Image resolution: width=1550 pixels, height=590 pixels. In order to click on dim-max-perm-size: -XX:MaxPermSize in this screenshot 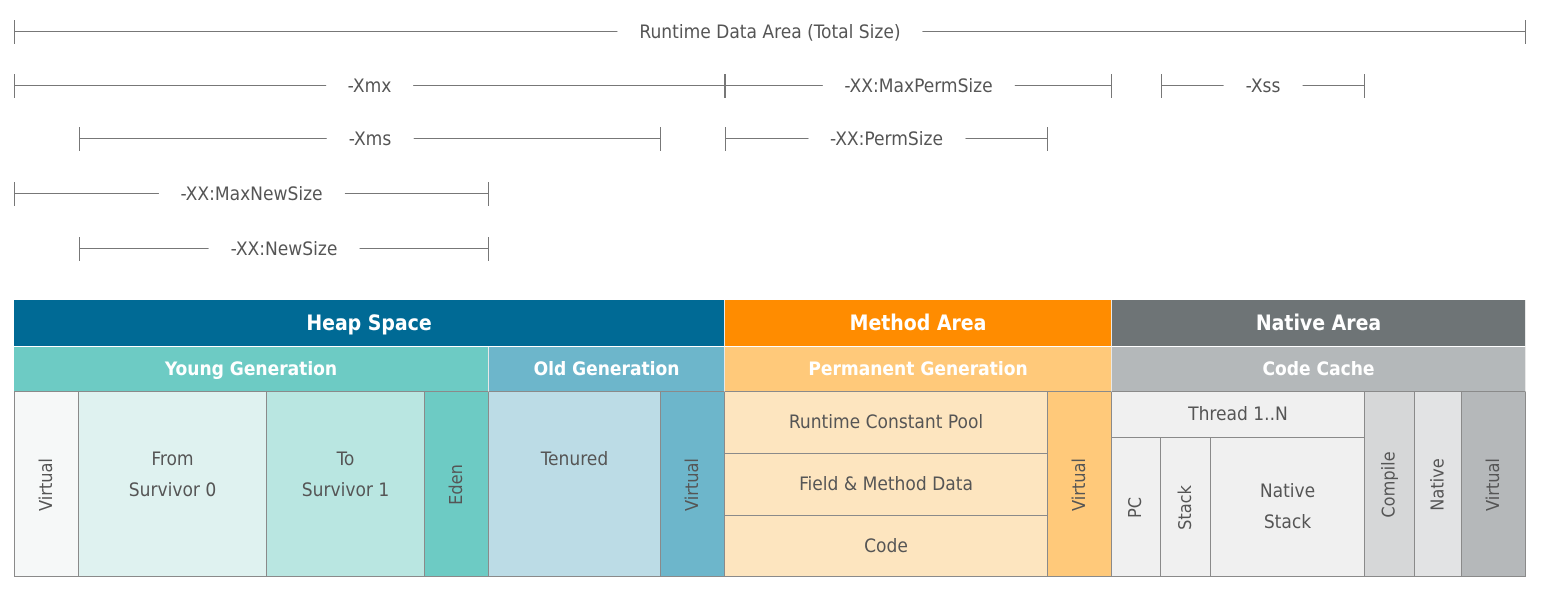, I will do `click(918, 86)`.